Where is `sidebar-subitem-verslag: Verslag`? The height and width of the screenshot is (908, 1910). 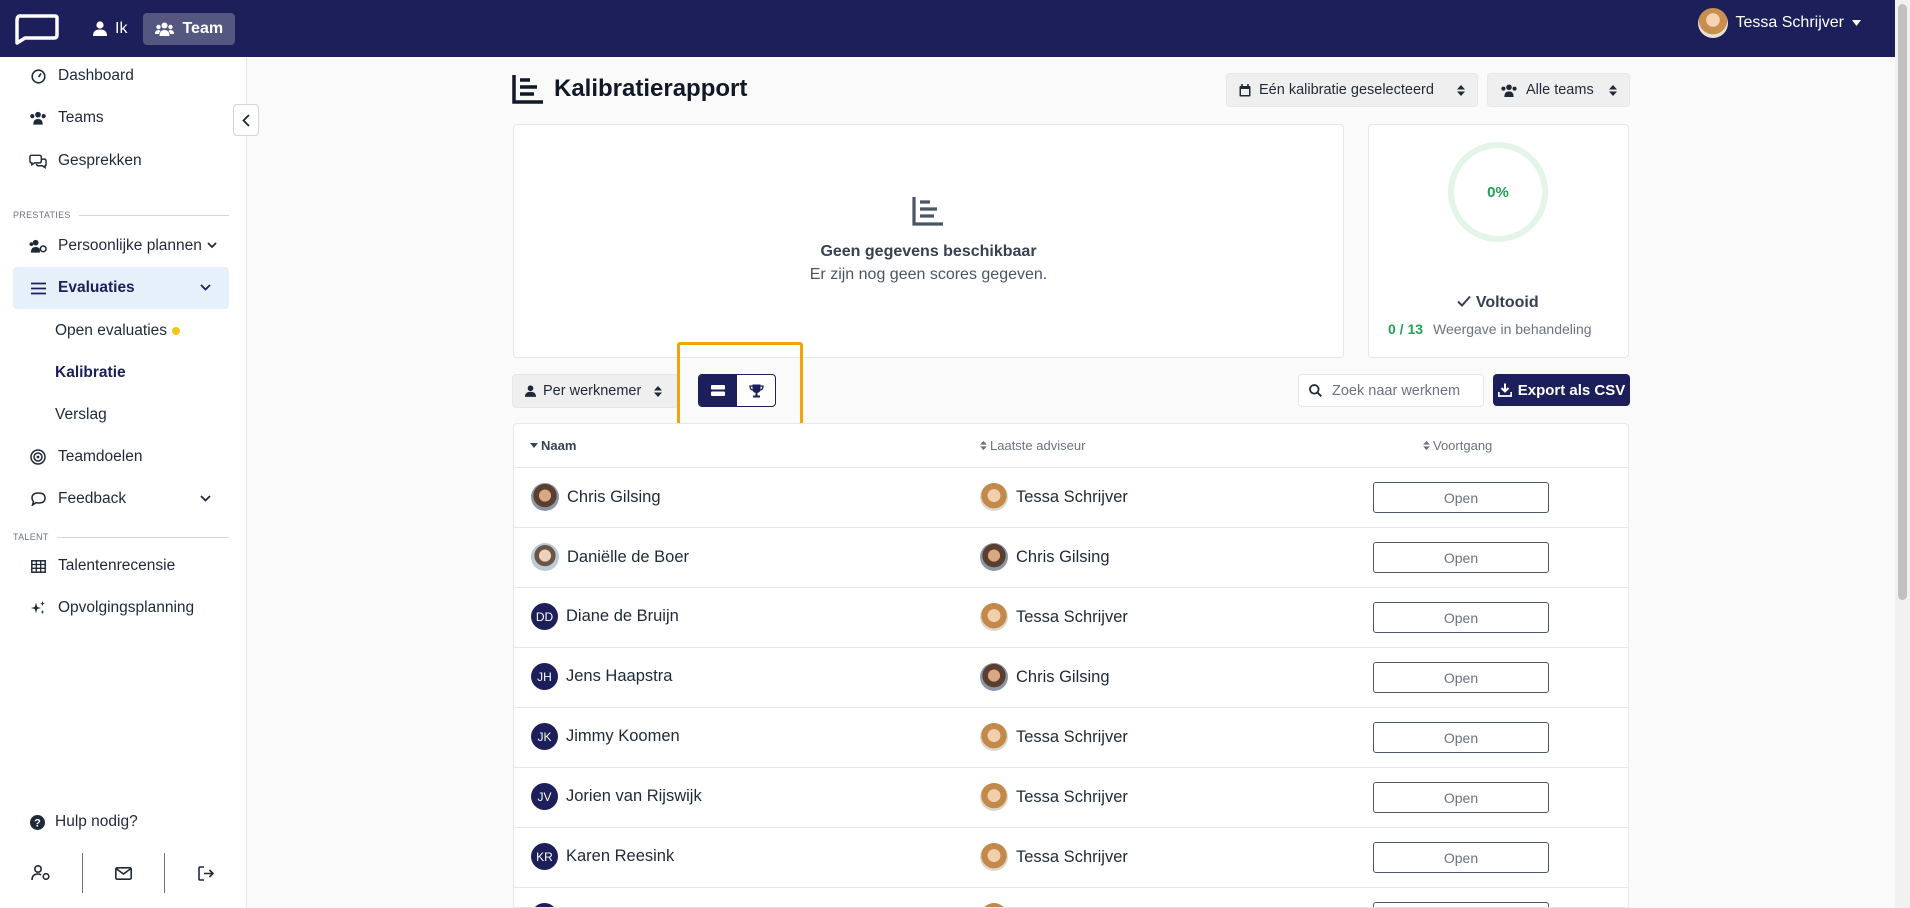 sidebar-subitem-verslag: Verslag is located at coordinates (81, 415).